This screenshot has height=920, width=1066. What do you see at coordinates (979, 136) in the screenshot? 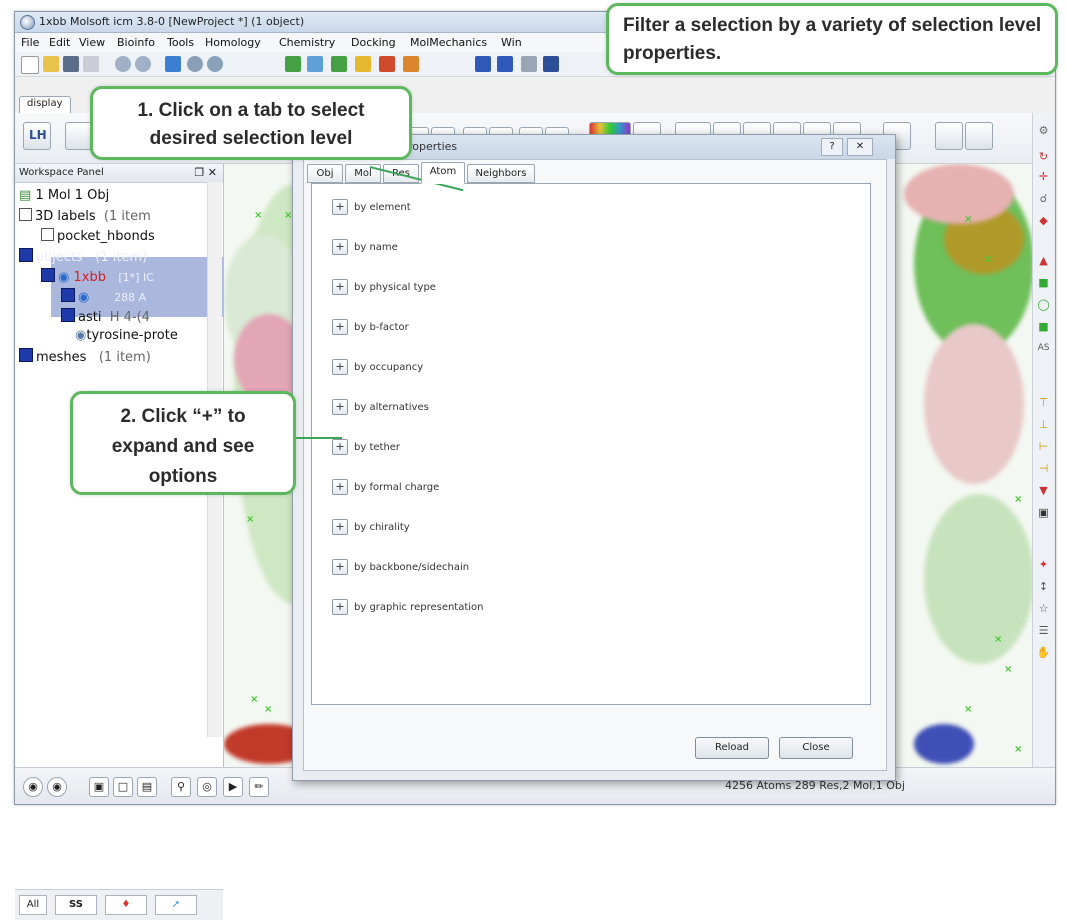
I see `reset-view-button` at bounding box center [979, 136].